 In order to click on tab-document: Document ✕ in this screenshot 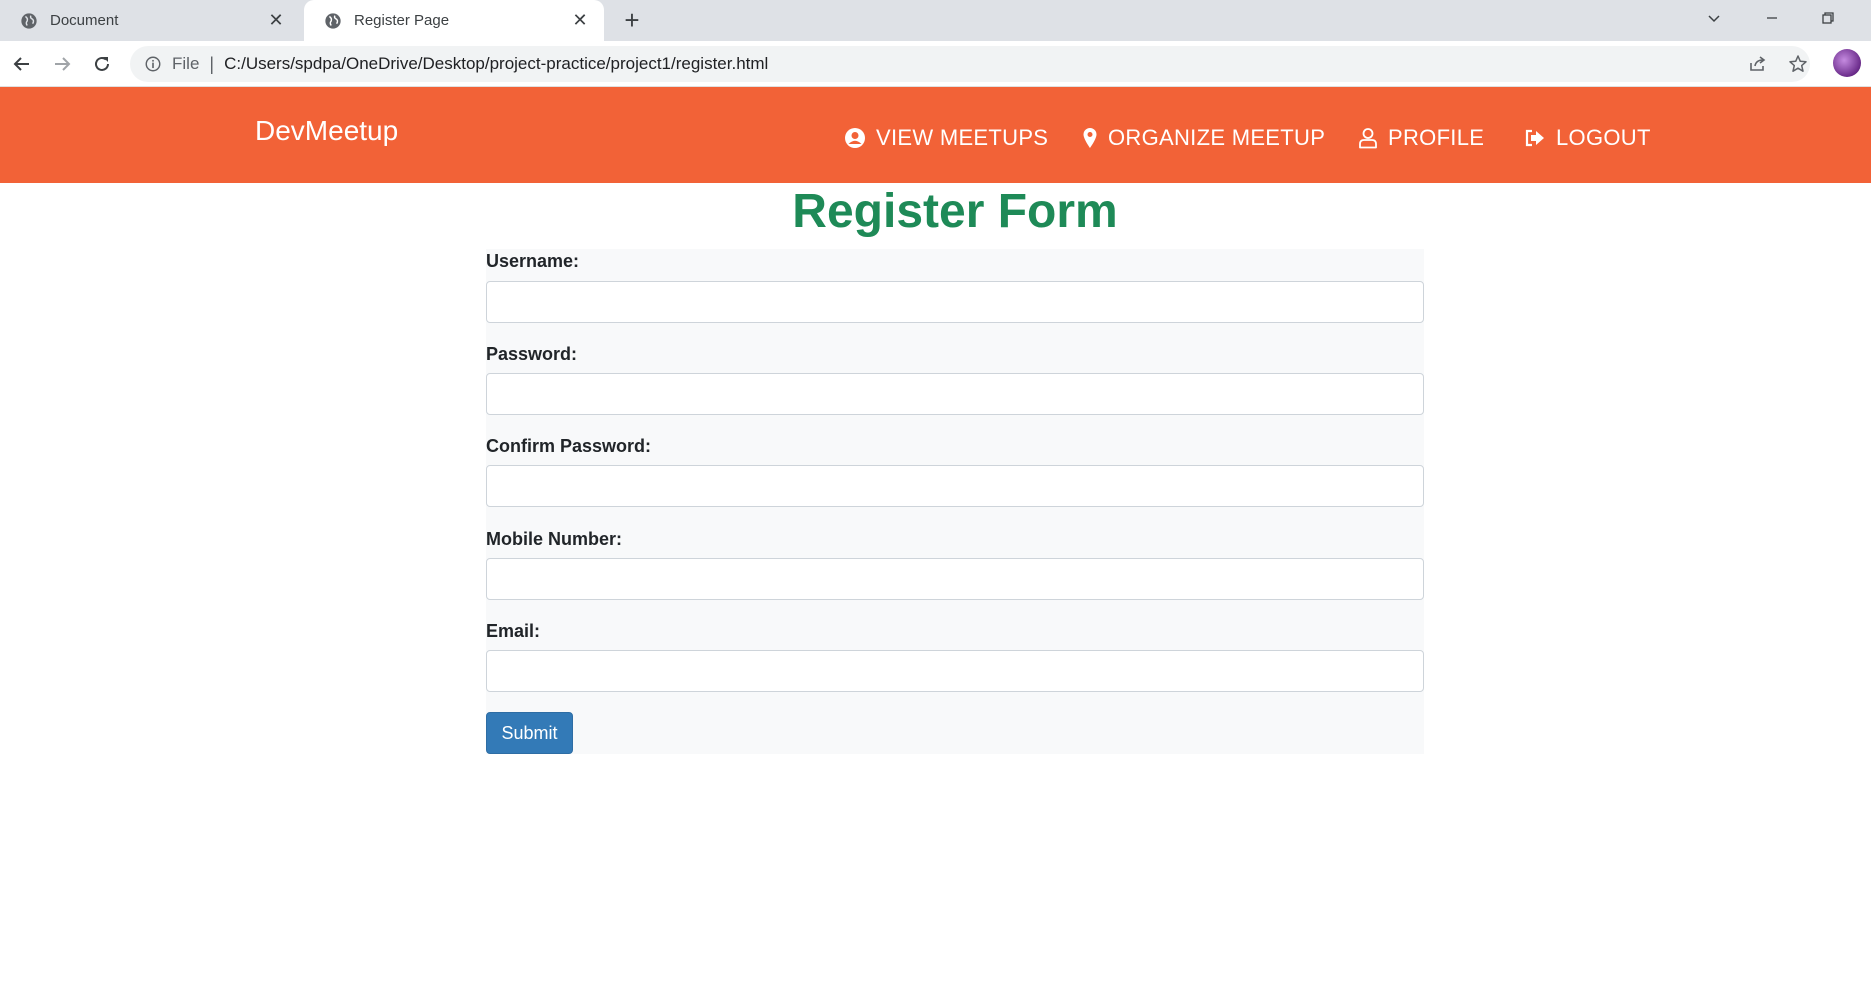, I will do `click(150, 20)`.